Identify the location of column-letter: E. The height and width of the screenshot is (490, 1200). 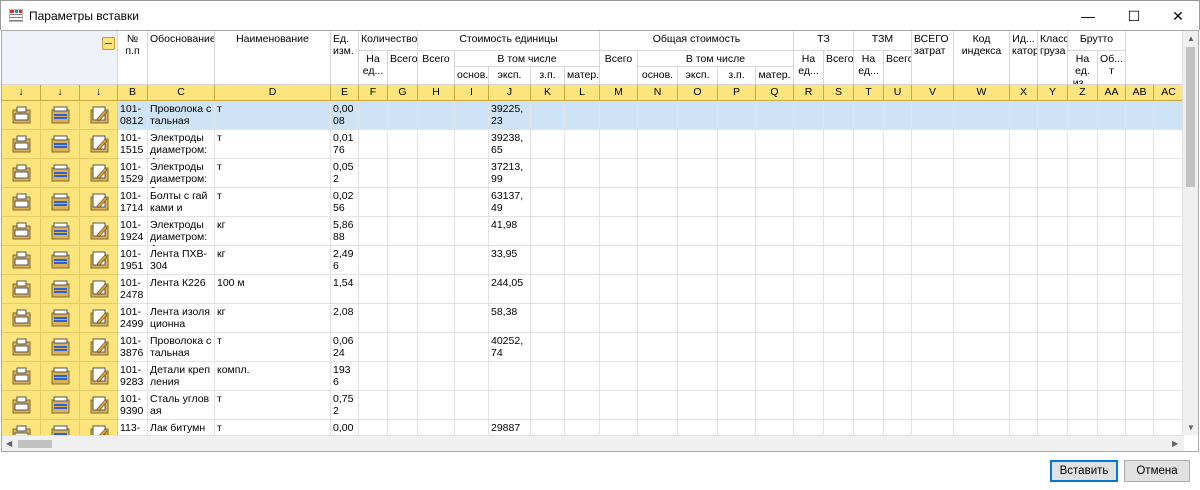
(345, 93).